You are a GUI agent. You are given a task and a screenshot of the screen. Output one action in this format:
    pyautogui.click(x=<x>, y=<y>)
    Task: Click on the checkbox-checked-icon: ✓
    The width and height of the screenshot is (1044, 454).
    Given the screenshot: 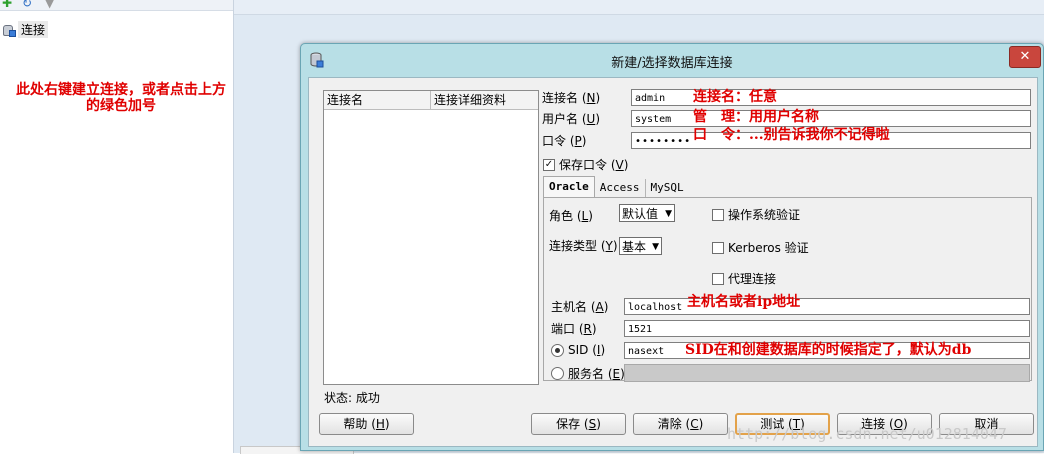 What is the action you would take?
    pyautogui.click(x=549, y=164)
    